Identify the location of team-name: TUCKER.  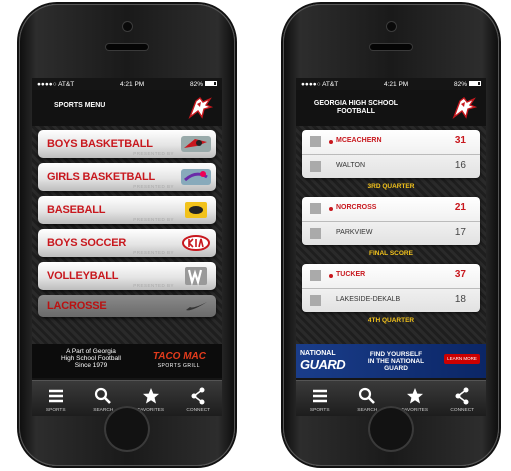
(351, 274).